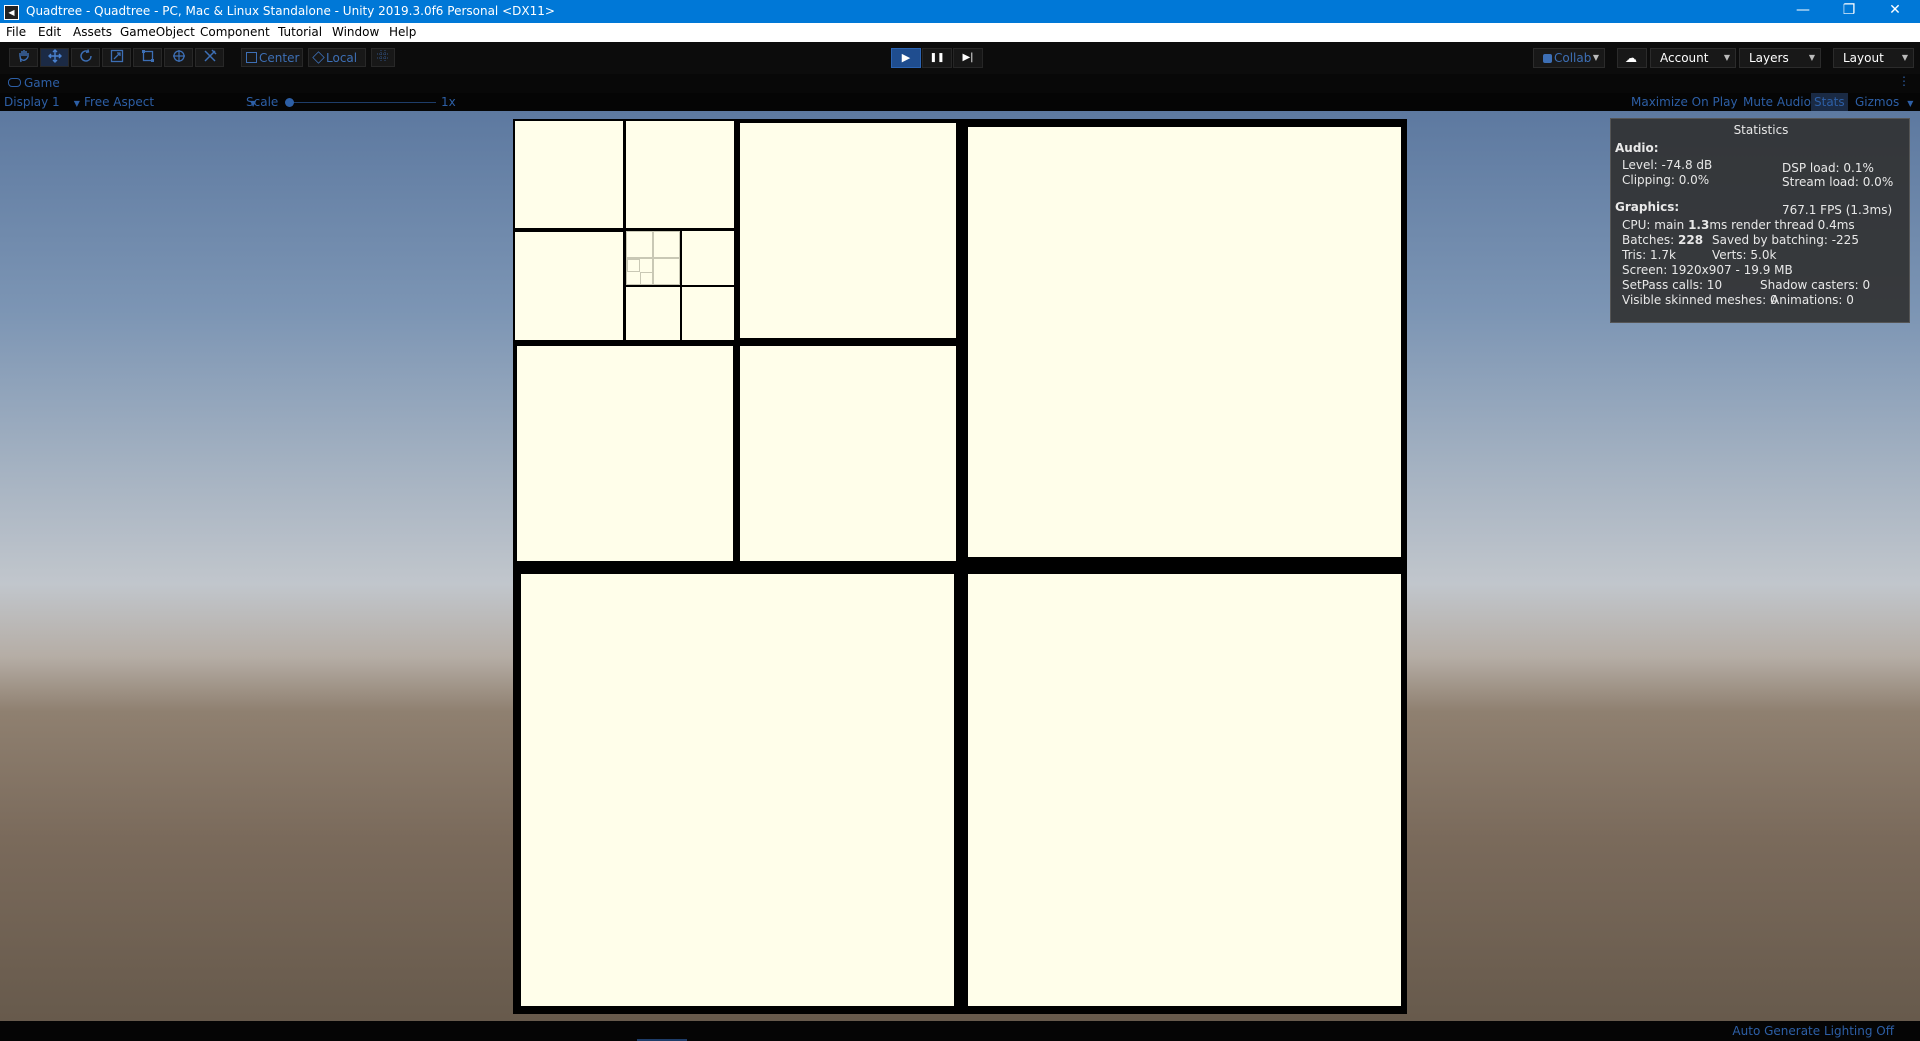  I want to click on rotate-tool-icon, so click(85, 57).